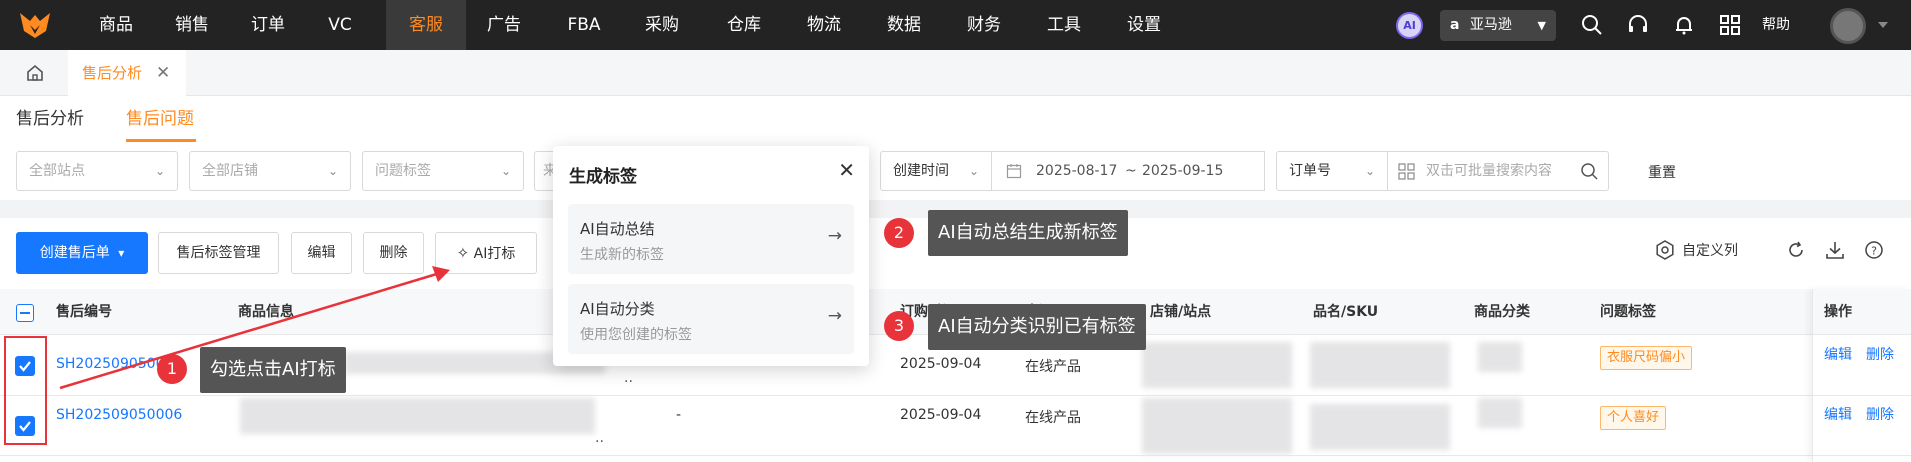  What do you see at coordinates (636, 335) in the screenshot?
I see `option-subtitle: 使用您创建的标签` at bounding box center [636, 335].